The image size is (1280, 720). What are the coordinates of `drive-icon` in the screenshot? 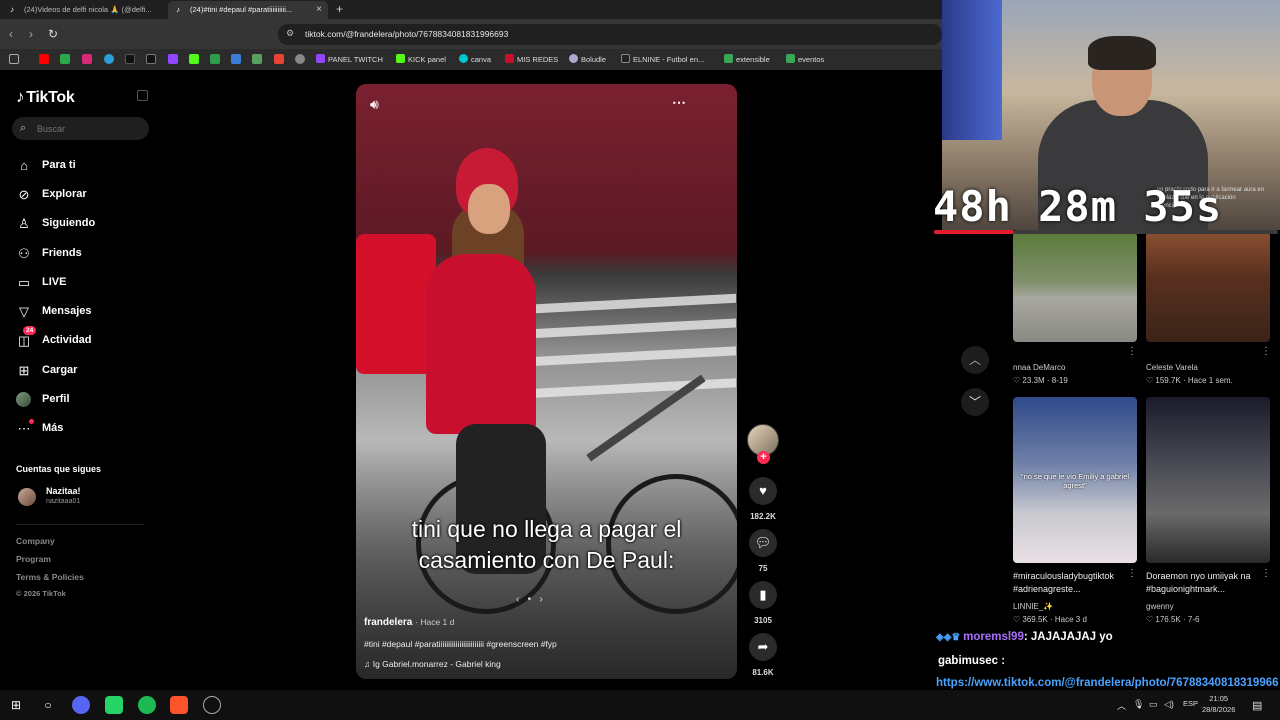 It's located at (215, 59).